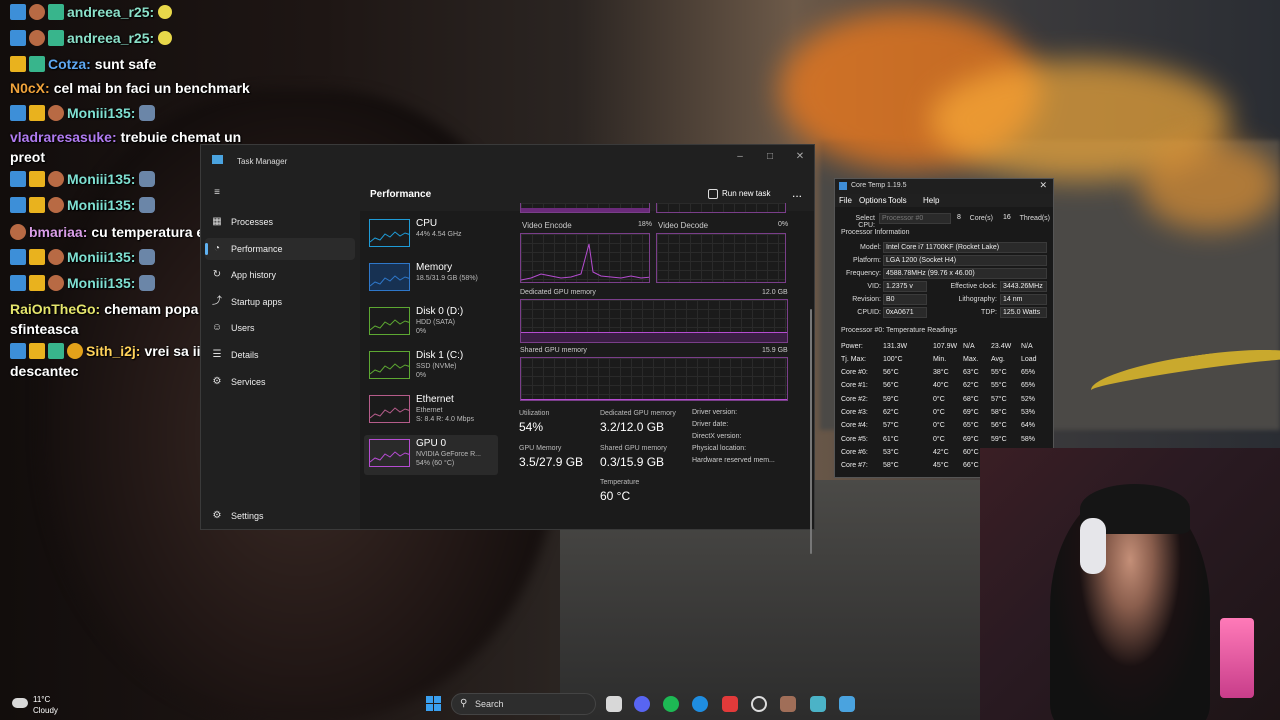 Image resolution: width=1280 pixels, height=720 pixels. What do you see at coordinates (280, 328) in the screenshot?
I see `nav-users: ☺ Users` at bounding box center [280, 328].